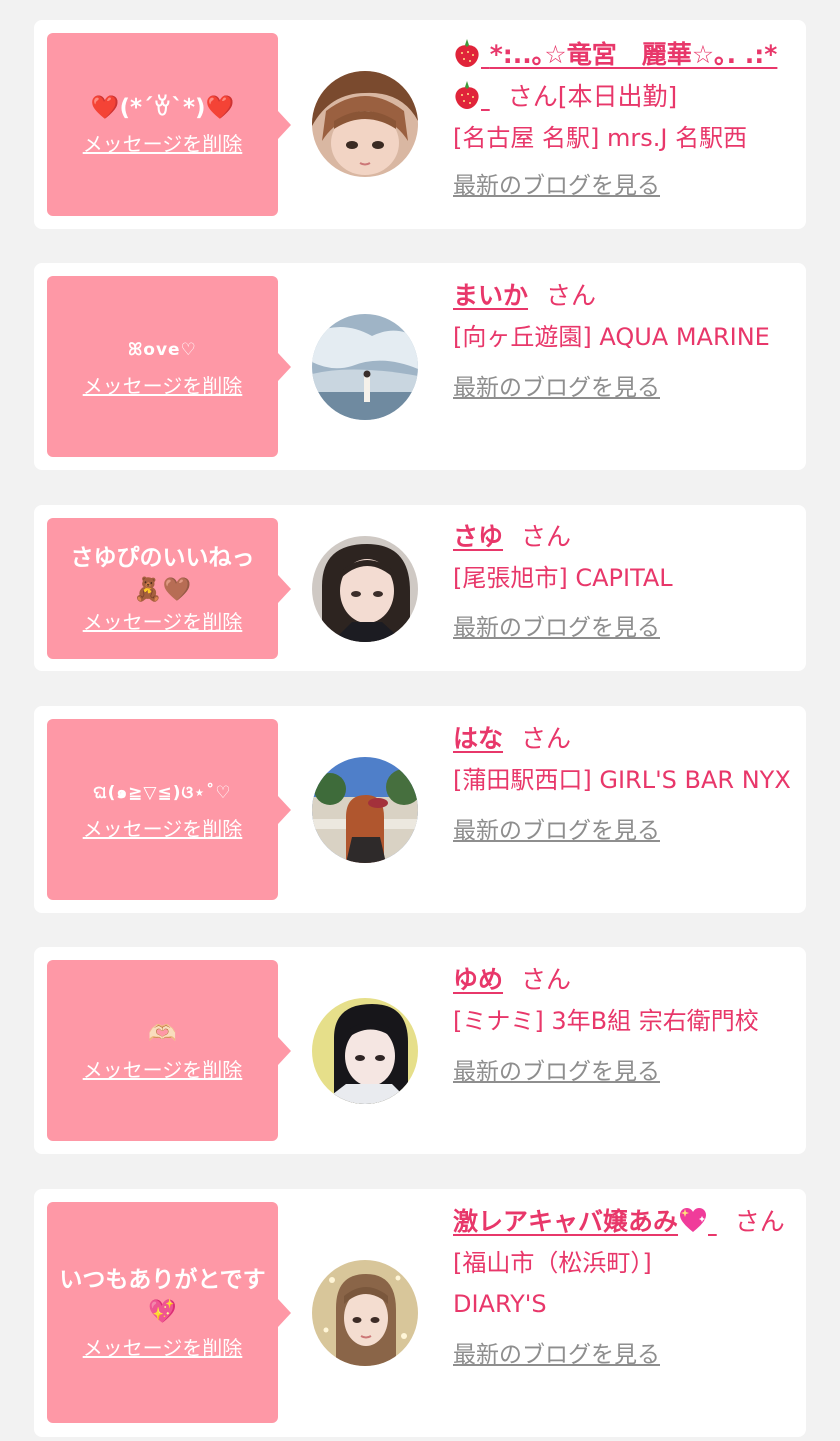 Image resolution: width=840 pixels, height=1441 pixels. I want to click on sparkling-heart-icon, so click(693, 1220).